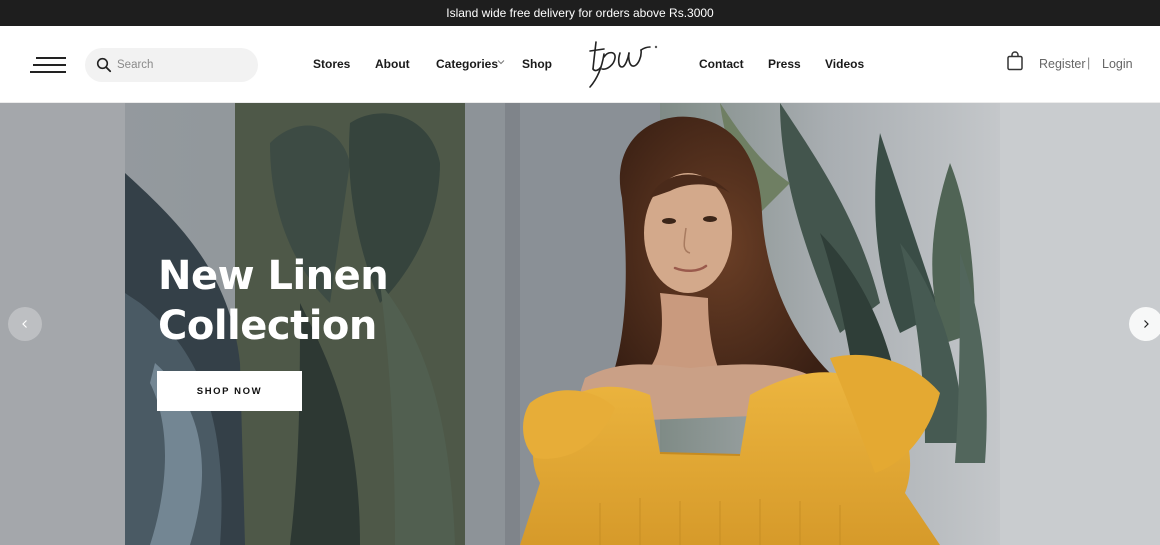  I want to click on search-box, so click(171, 65).